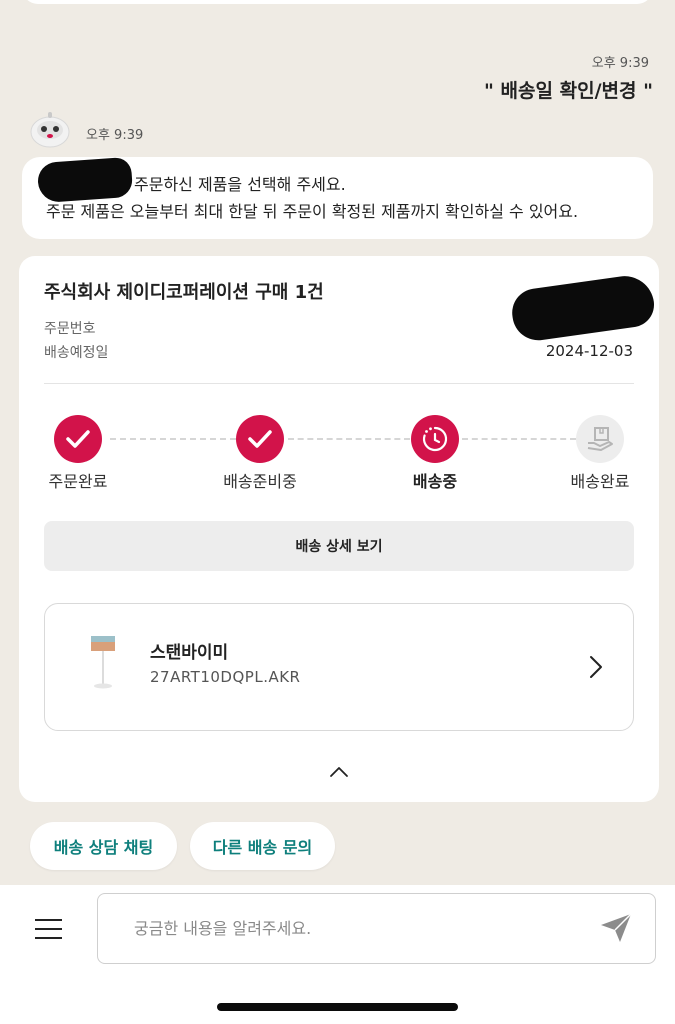 This screenshot has height=1024, width=675. I want to click on chevron-up-icon, so click(339, 772).